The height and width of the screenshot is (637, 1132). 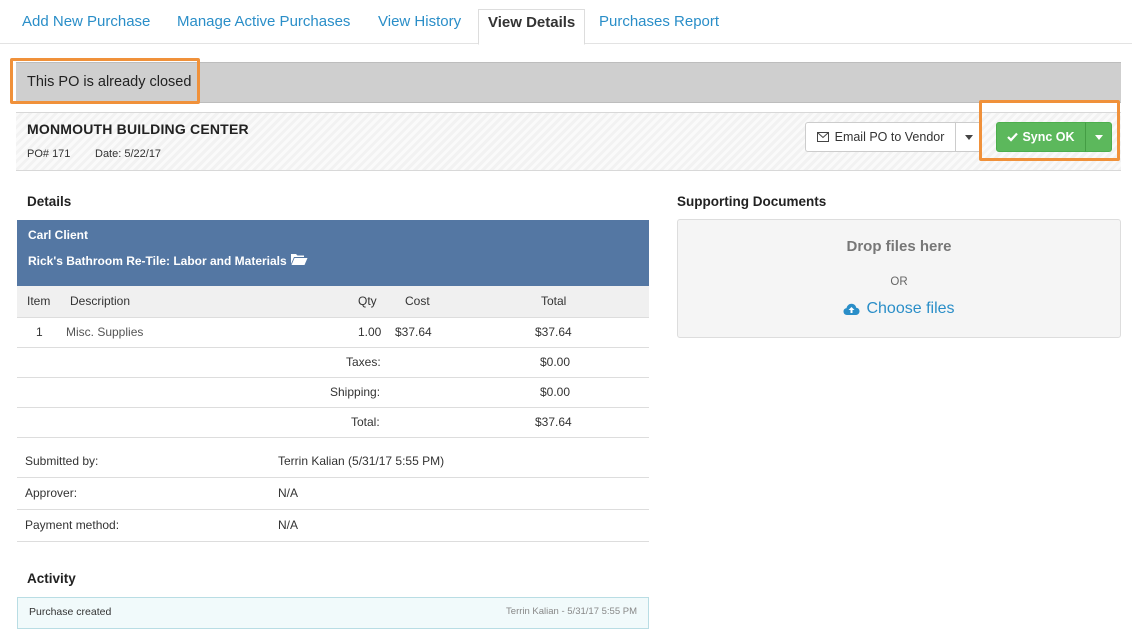 I want to click on total-label: Total:, so click(x=365, y=422).